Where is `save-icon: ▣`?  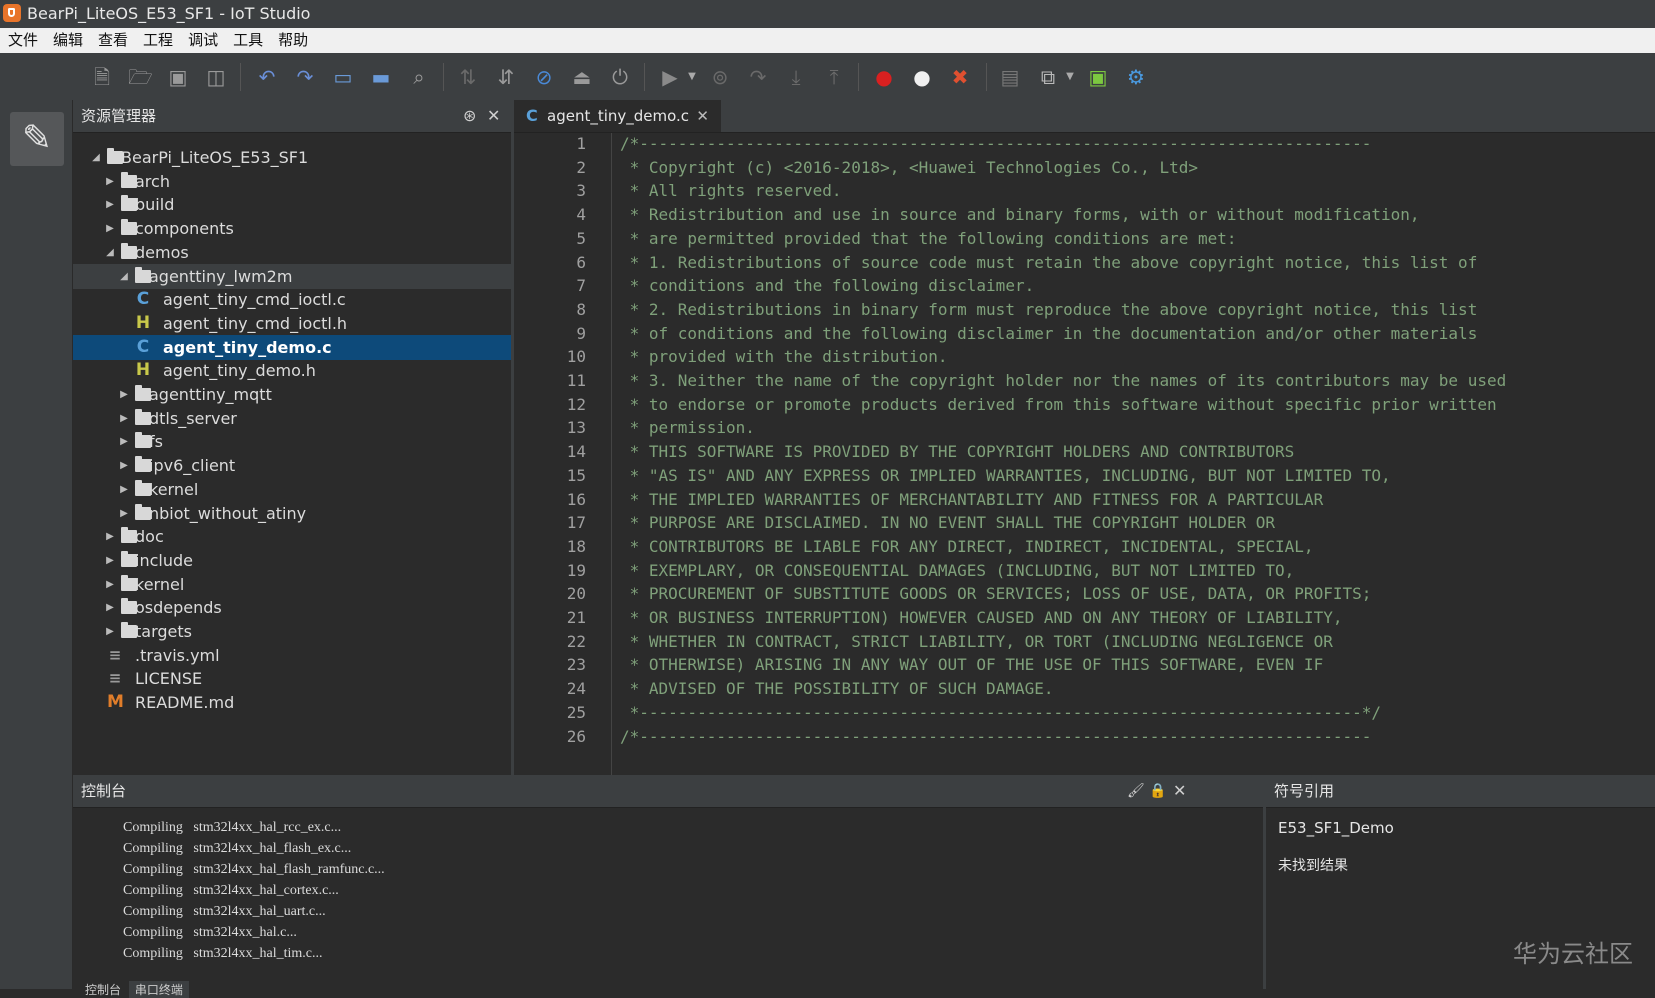
save-icon: ▣ is located at coordinates (178, 77).